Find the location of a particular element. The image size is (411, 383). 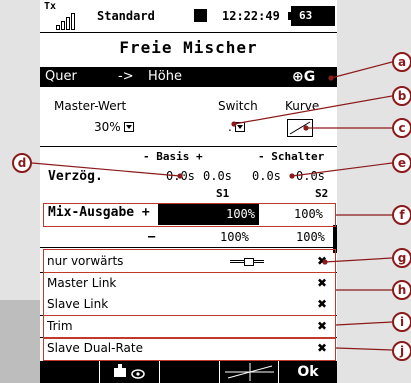

ok-button: Ok is located at coordinates (308, 372).